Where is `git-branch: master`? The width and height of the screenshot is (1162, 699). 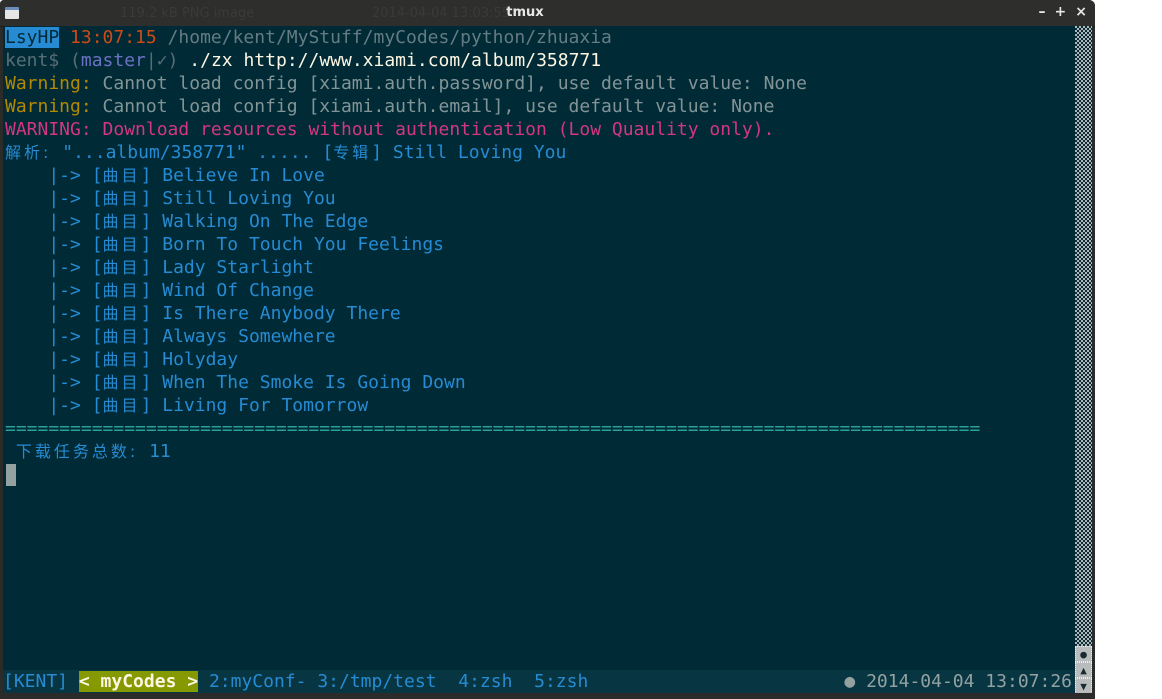 git-branch: master is located at coordinates (113, 60).